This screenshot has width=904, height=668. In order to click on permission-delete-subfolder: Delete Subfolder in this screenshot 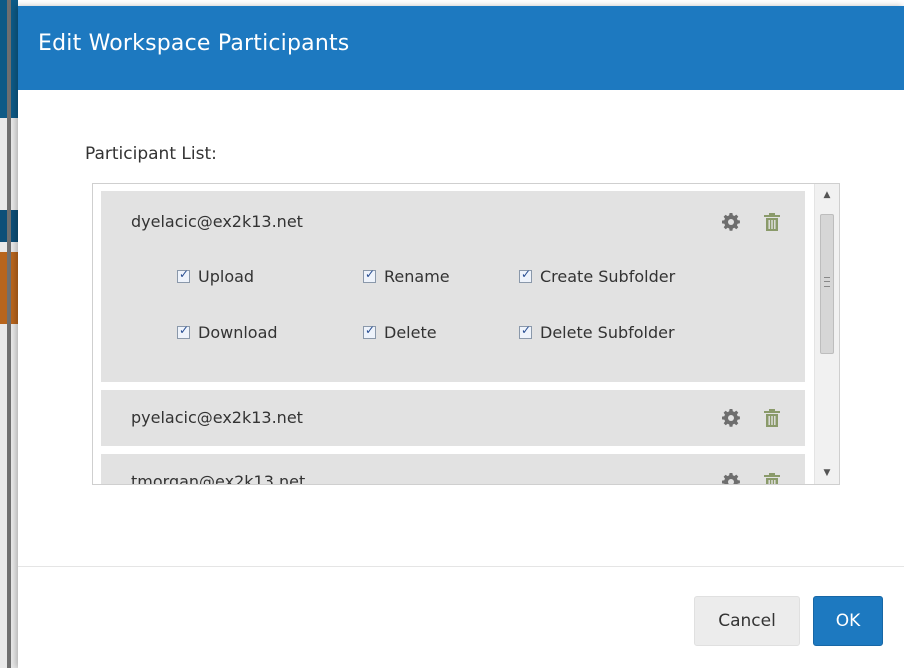, I will do `click(597, 332)`.